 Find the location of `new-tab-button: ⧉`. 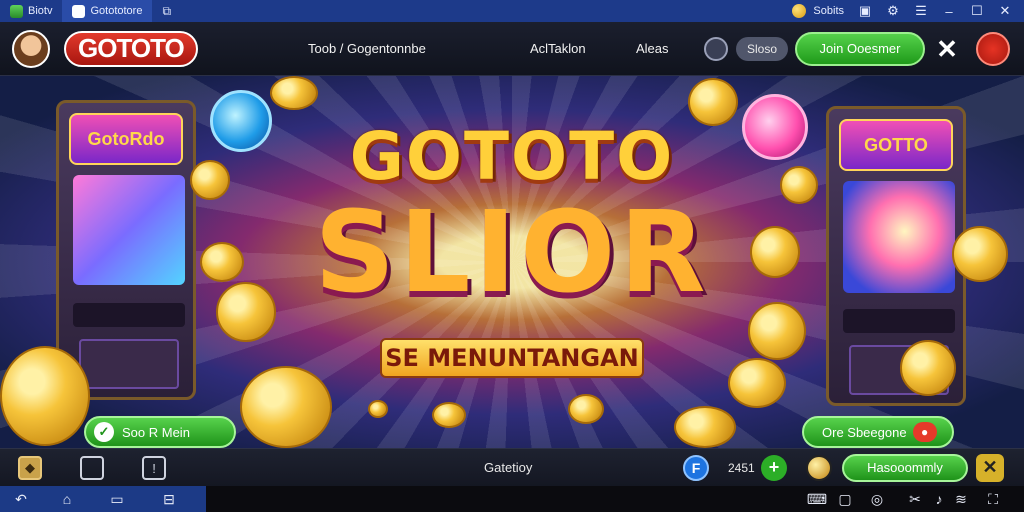

new-tab-button: ⧉ is located at coordinates (166, 11).